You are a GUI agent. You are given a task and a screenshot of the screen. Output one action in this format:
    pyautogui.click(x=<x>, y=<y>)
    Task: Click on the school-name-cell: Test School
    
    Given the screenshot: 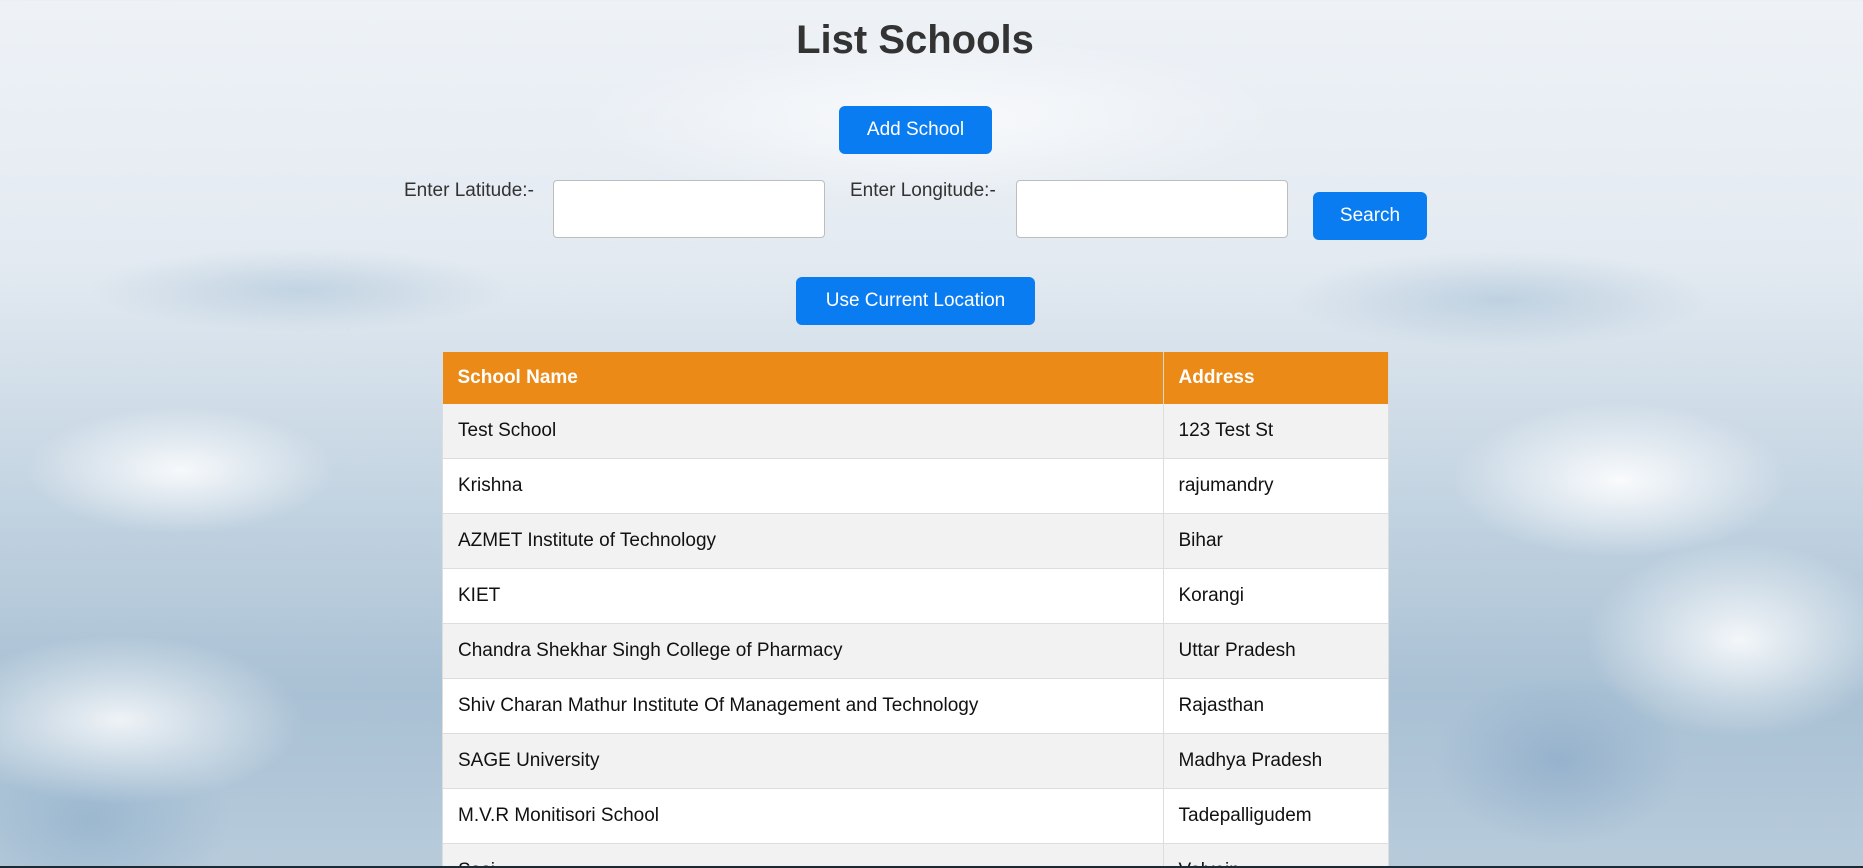 What is the action you would take?
    pyautogui.click(x=803, y=431)
    